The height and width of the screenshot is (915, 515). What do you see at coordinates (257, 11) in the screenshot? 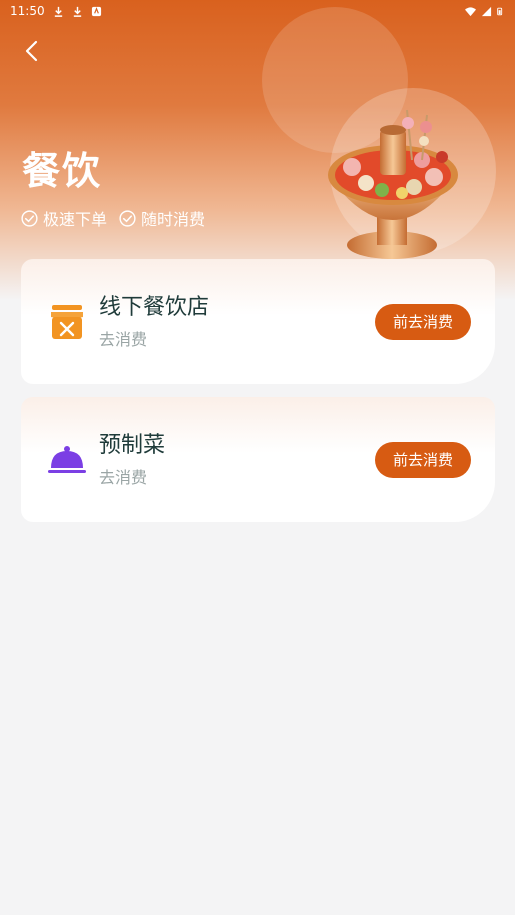
I see `status-bar: 11:50` at bounding box center [257, 11].